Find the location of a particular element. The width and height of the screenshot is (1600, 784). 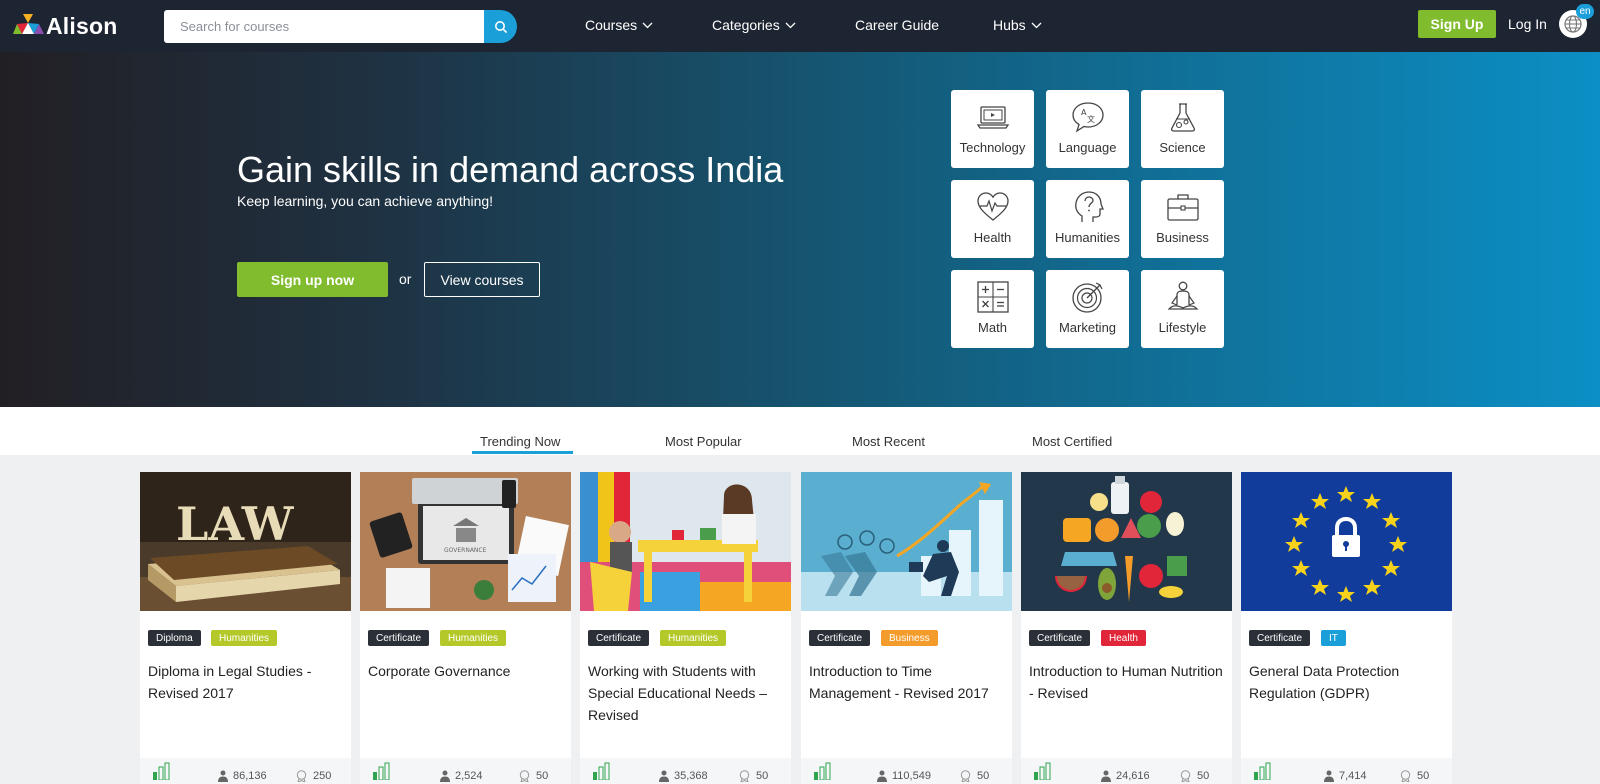

tab-most-certified: Most Certified is located at coordinates (1072, 441).